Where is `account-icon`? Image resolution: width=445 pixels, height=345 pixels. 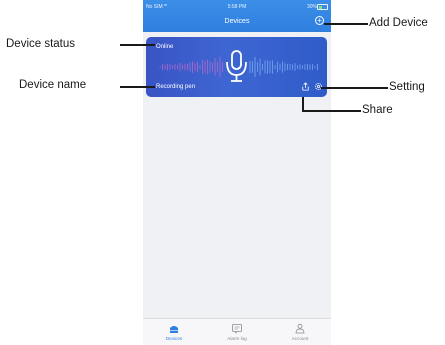
account-icon is located at coordinates (300, 328).